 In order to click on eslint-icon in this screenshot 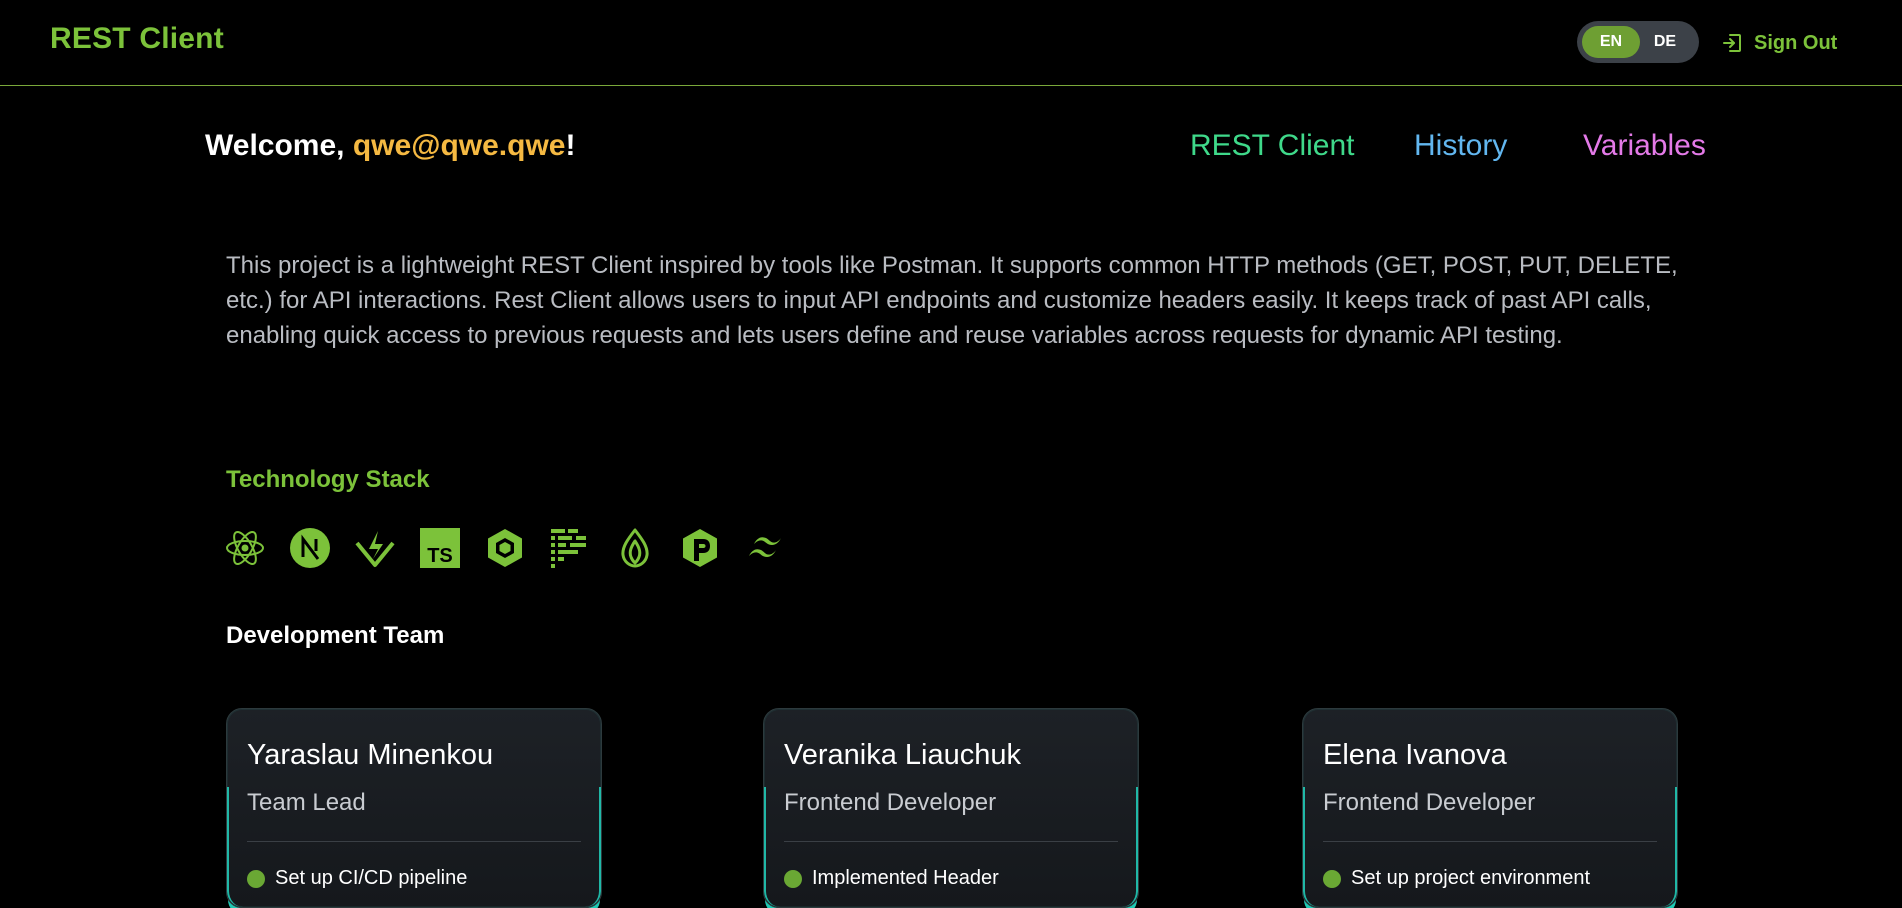, I will do `click(505, 548)`.